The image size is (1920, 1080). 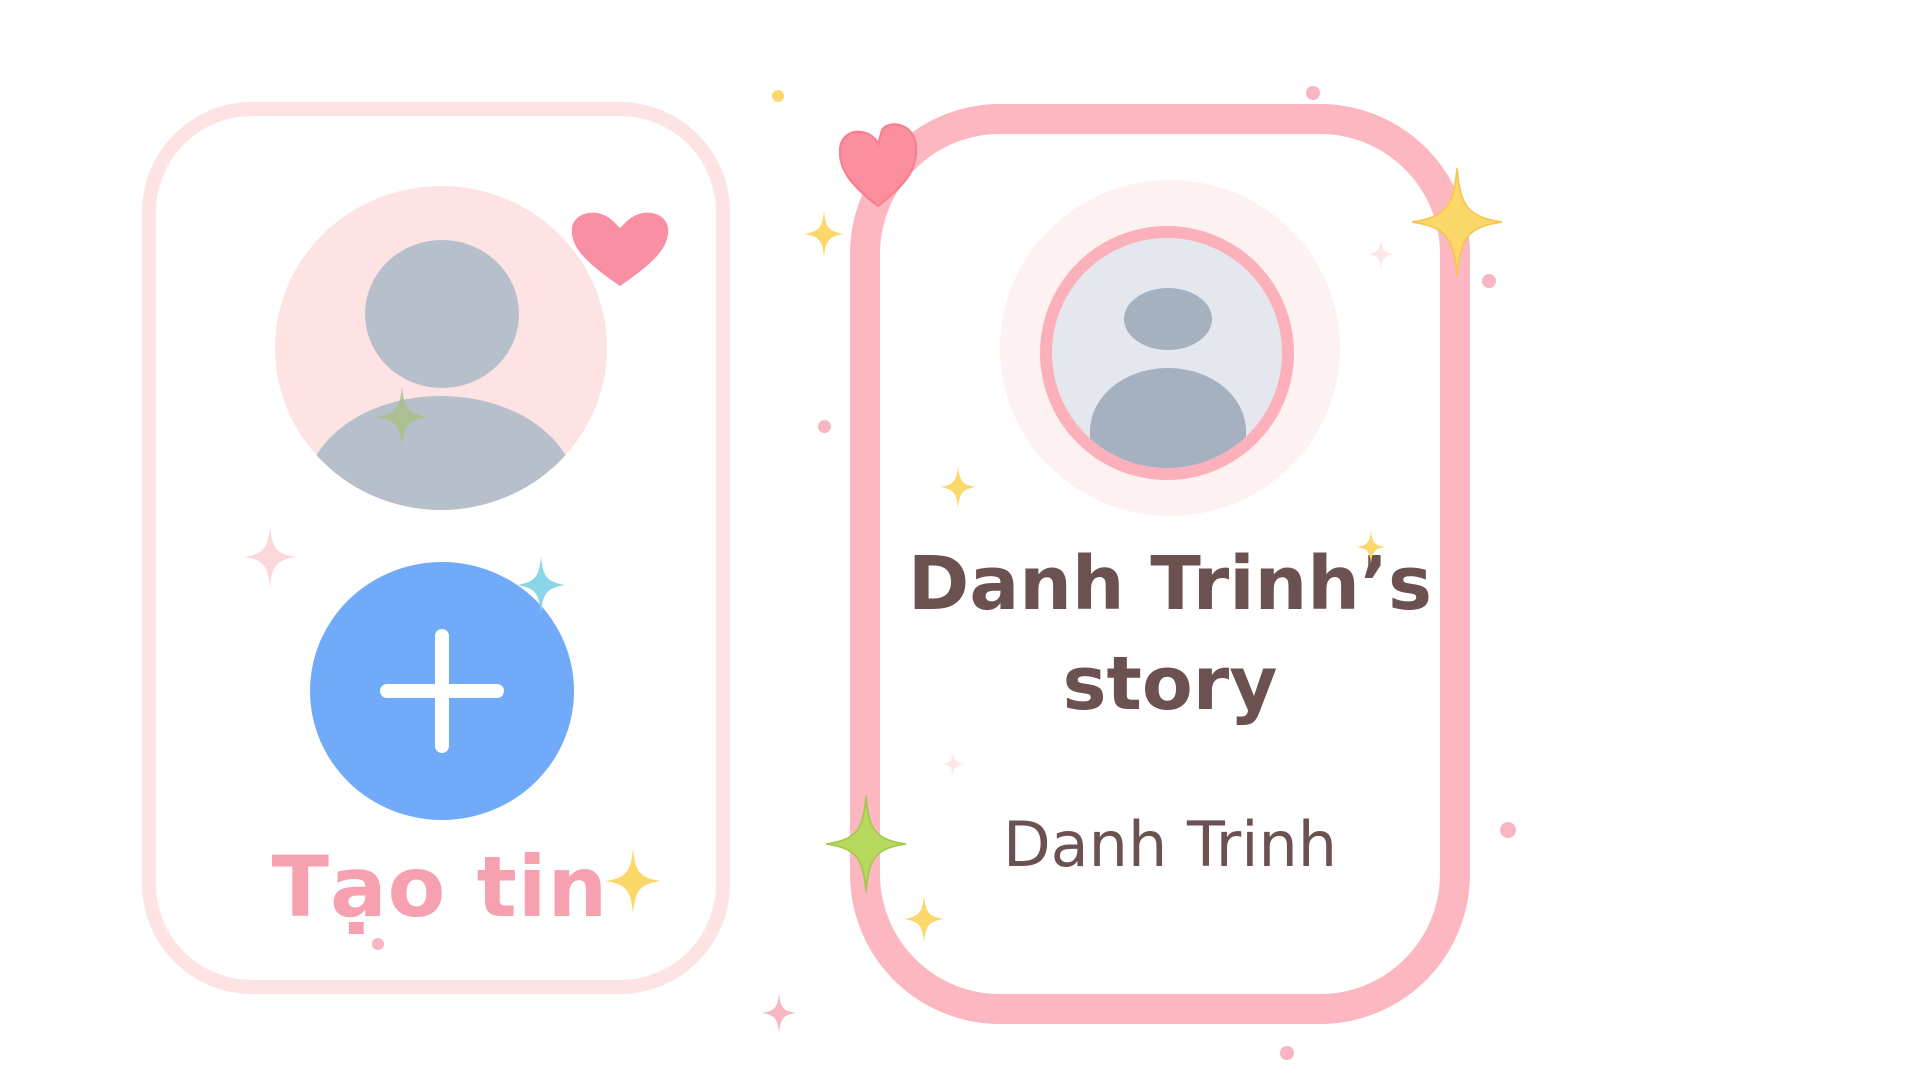 What do you see at coordinates (1170, 634) in the screenshot?
I see `story-title: Danh Trinh’s story` at bounding box center [1170, 634].